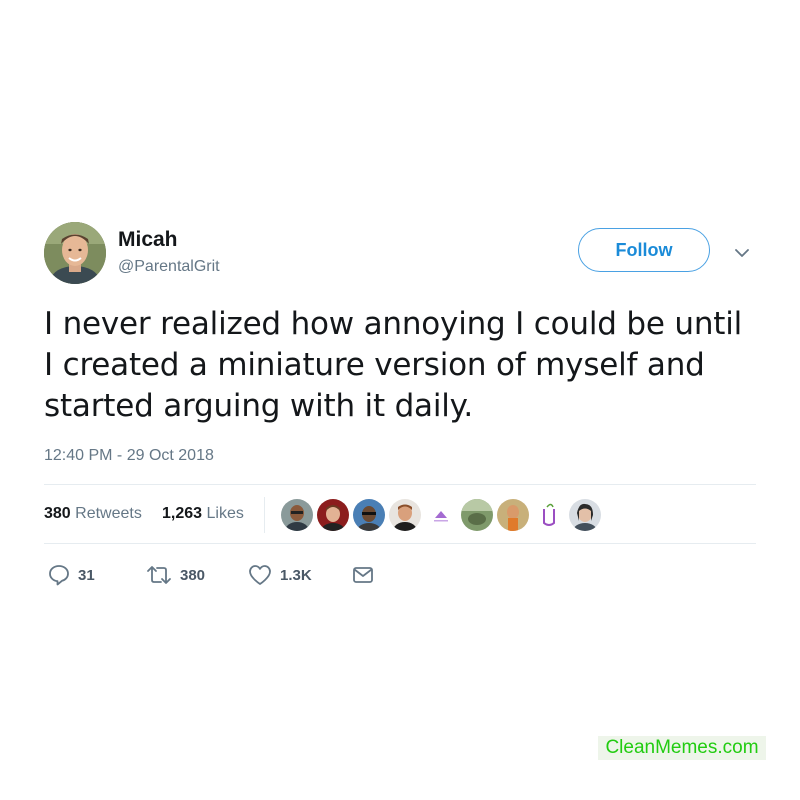 The height and width of the screenshot is (800, 800). I want to click on retweet-count: 380, so click(193, 575).